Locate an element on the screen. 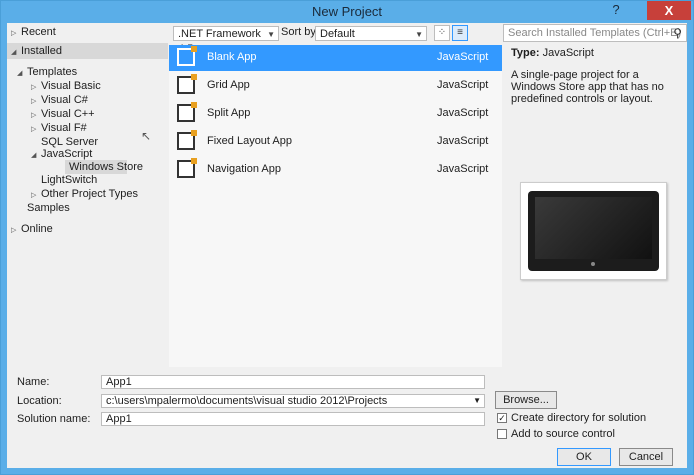 The height and width of the screenshot is (475, 694). grid-app-icon is located at coordinates (187, 84).